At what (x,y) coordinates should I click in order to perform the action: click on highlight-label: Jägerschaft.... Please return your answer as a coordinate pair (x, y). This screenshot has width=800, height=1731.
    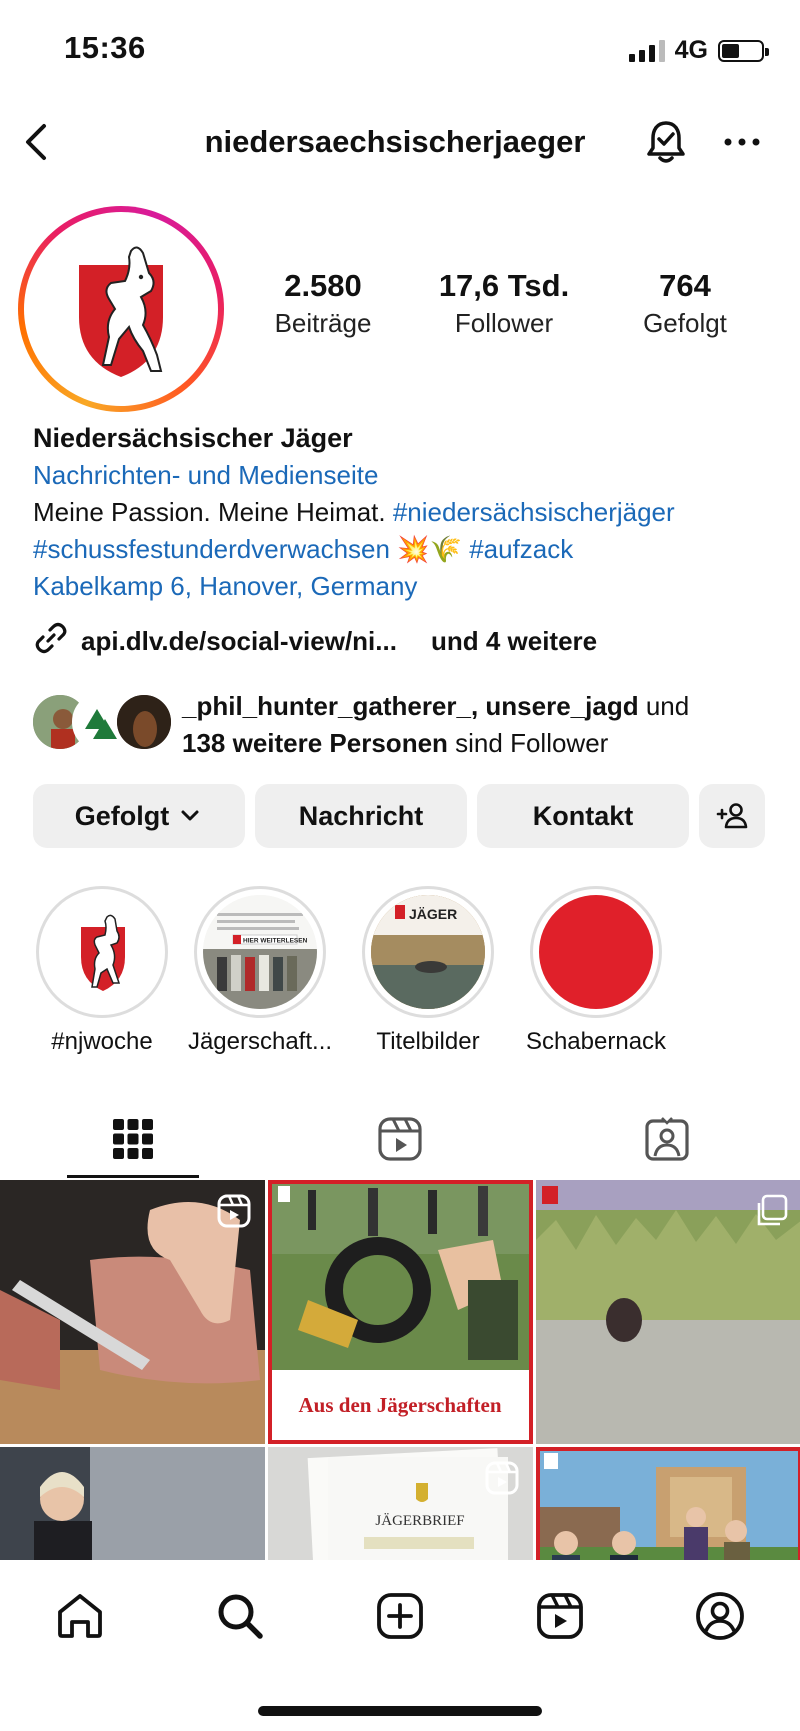
    Looking at the image, I should click on (260, 1041).